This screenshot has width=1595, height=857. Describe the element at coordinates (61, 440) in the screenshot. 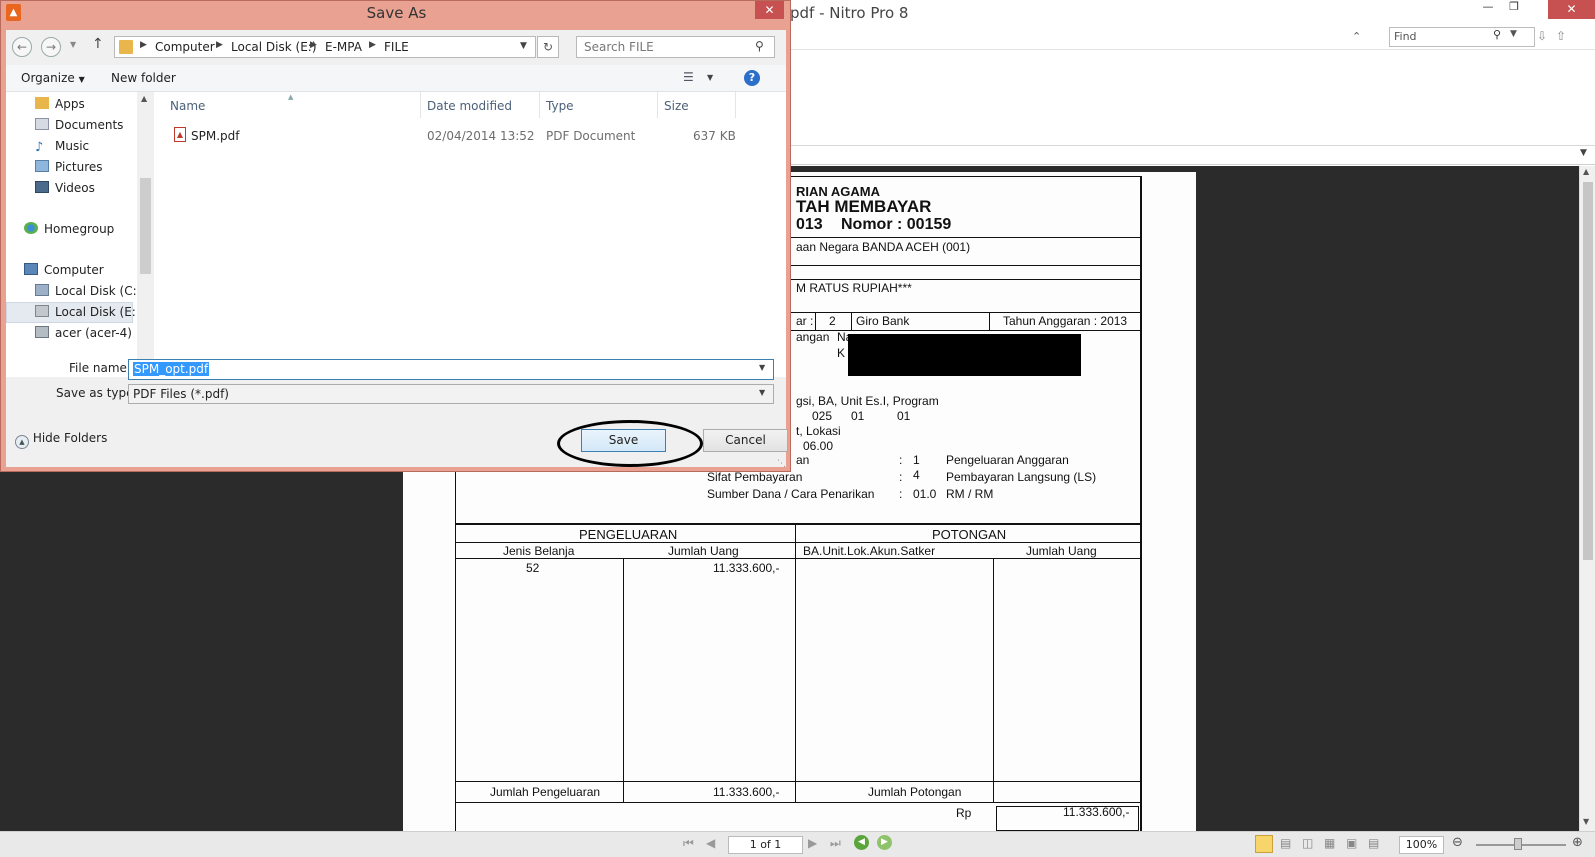

I see `hide-folders-button: ▲ Hide Folders` at that location.